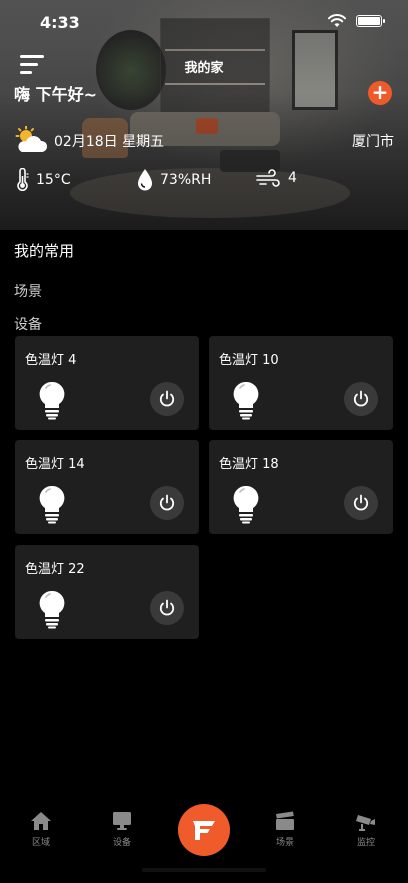 This screenshot has width=408, height=883. Describe the element at coordinates (44, 251) in the screenshot. I see `favorites-title: 我的常用` at that location.